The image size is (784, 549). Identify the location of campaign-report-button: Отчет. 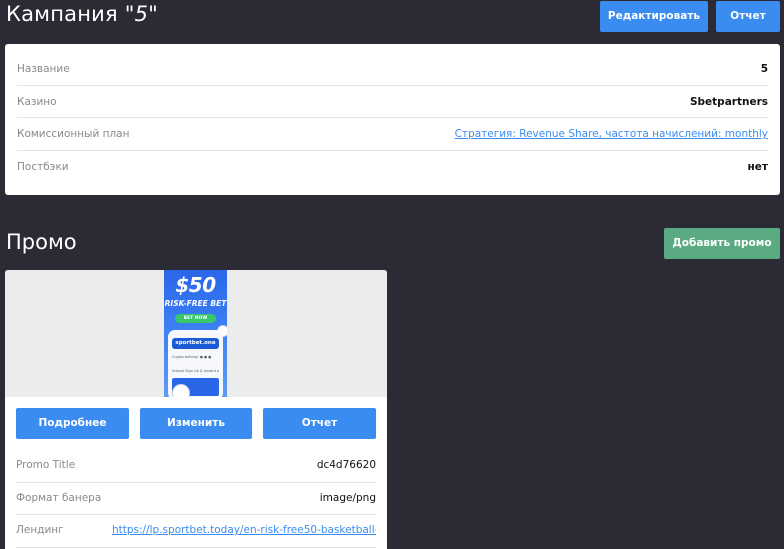
(748, 16).